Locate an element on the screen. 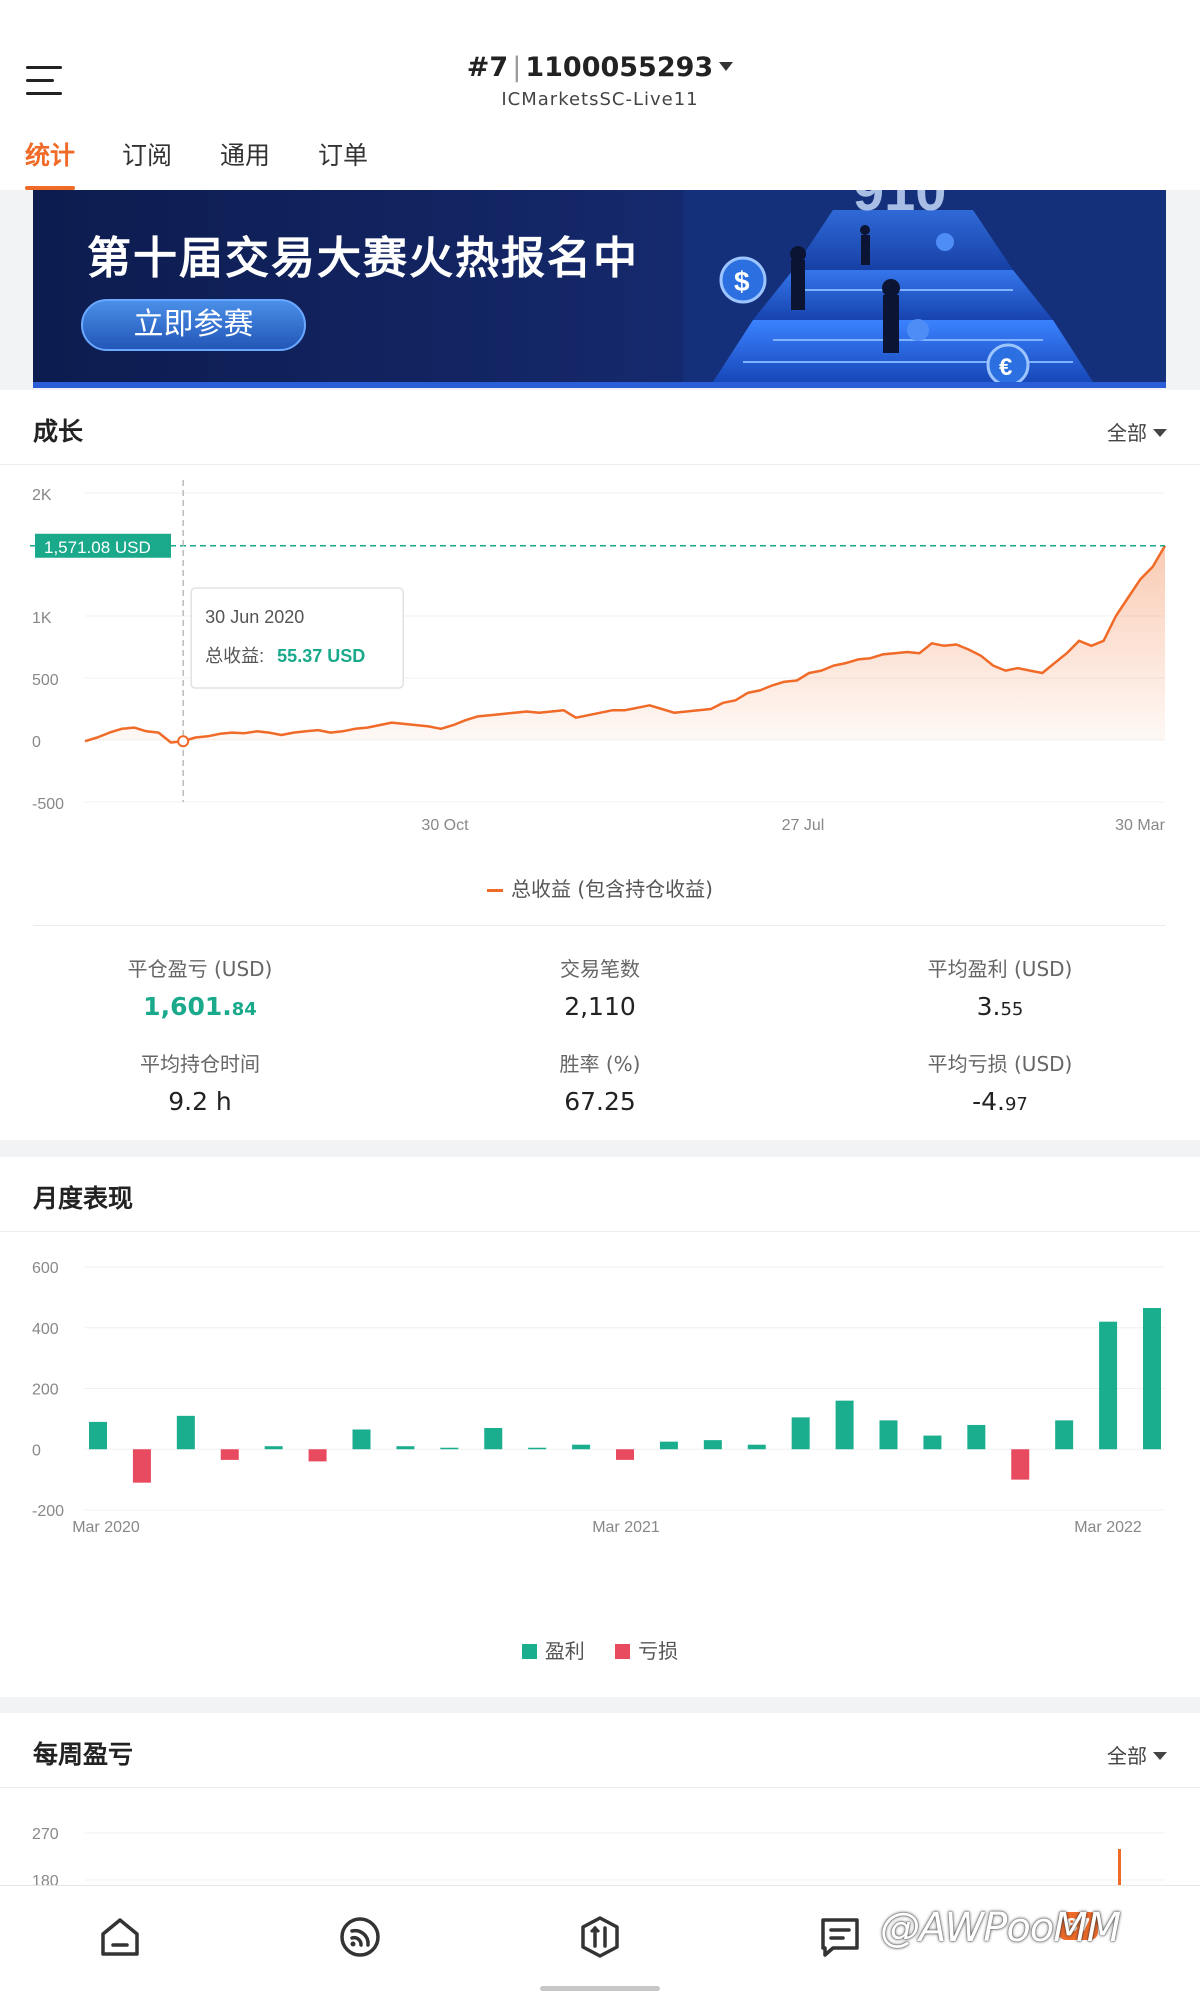 The height and width of the screenshot is (2000, 1200). signal-feed-icon is located at coordinates (360, 1937).